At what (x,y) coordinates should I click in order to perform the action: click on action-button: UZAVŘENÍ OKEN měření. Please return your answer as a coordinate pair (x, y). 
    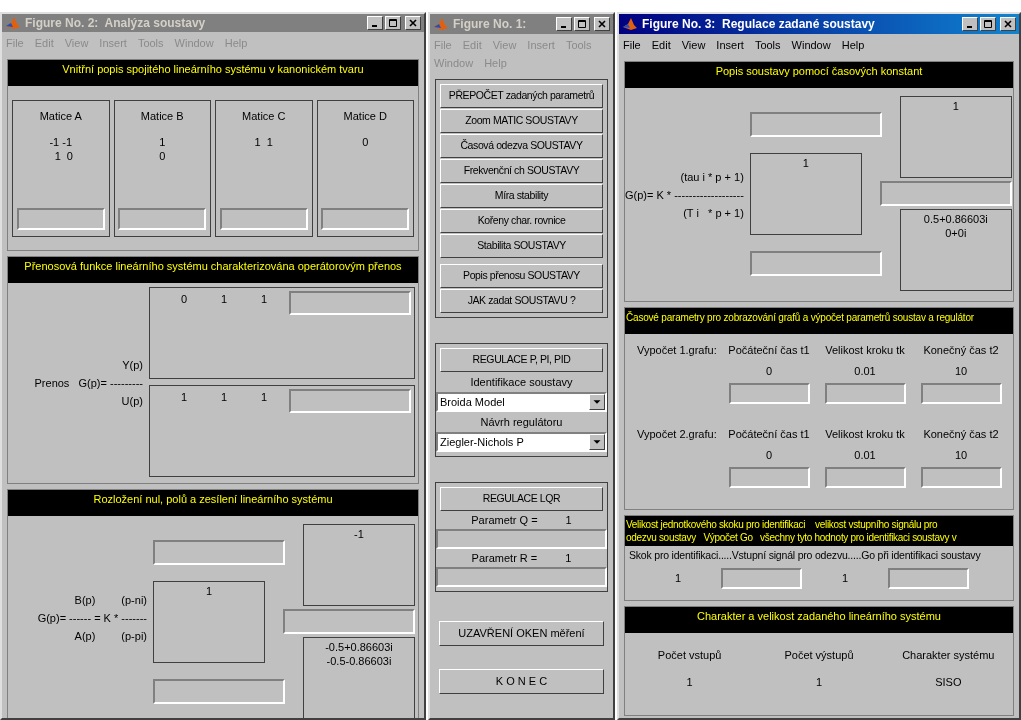
    Looking at the image, I should click on (521, 633).